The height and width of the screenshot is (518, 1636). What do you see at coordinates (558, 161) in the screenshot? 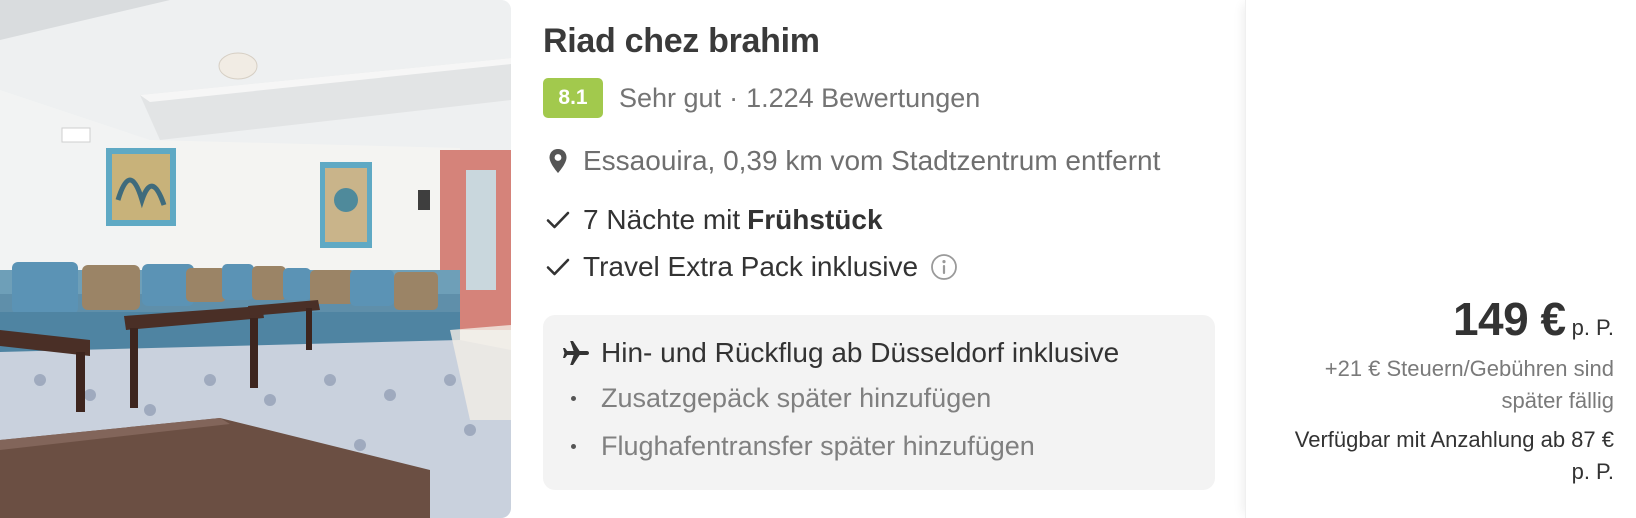
I see `location-pin-icon` at bounding box center [558, 161].